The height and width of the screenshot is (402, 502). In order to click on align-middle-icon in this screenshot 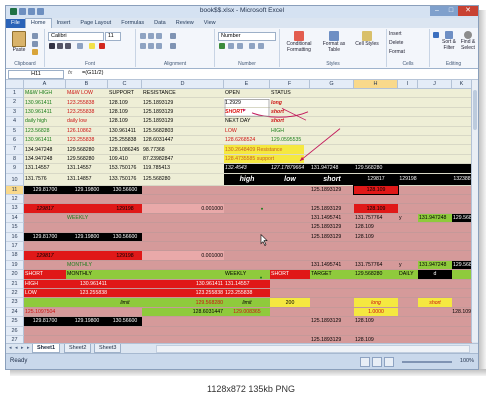, I will do `click(151, 36)`.